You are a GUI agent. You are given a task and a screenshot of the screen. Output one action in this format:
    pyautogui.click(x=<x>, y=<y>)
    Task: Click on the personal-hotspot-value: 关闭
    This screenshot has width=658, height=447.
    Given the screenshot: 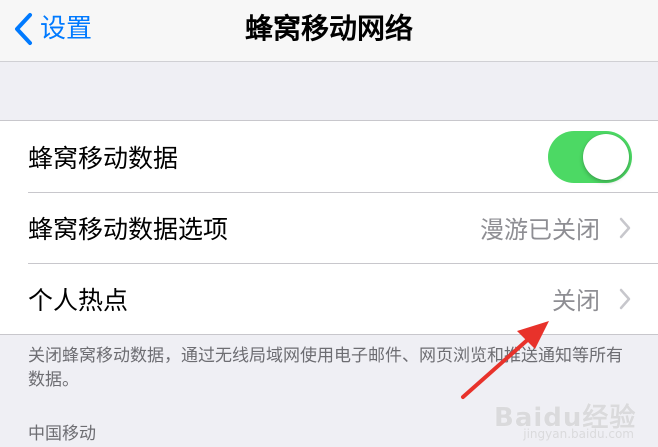 What is the action you would take?
    pyautogui.click(x=576, y=301)
    